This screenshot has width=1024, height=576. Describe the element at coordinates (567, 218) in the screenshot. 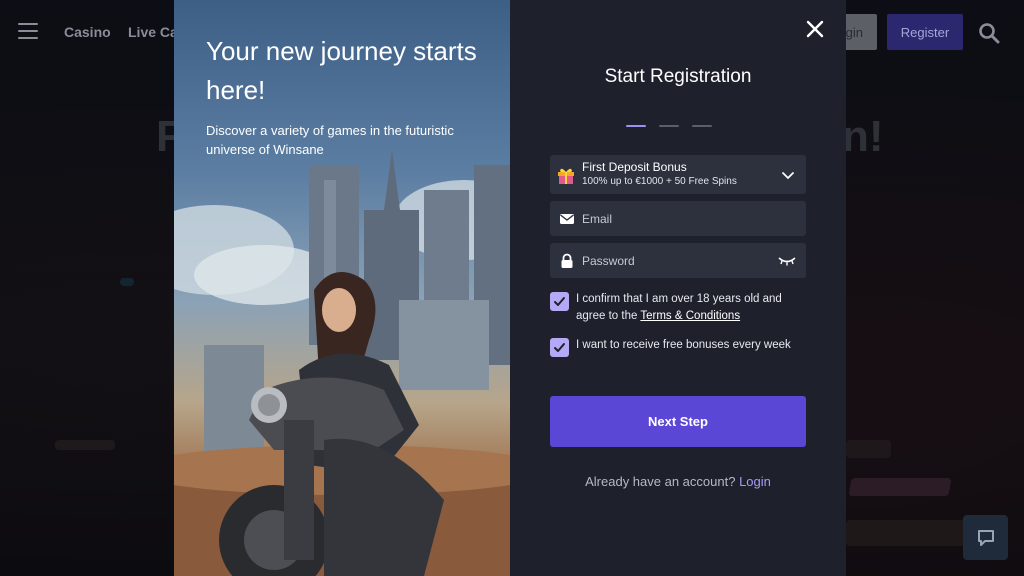

I see `email-icon` at that location.